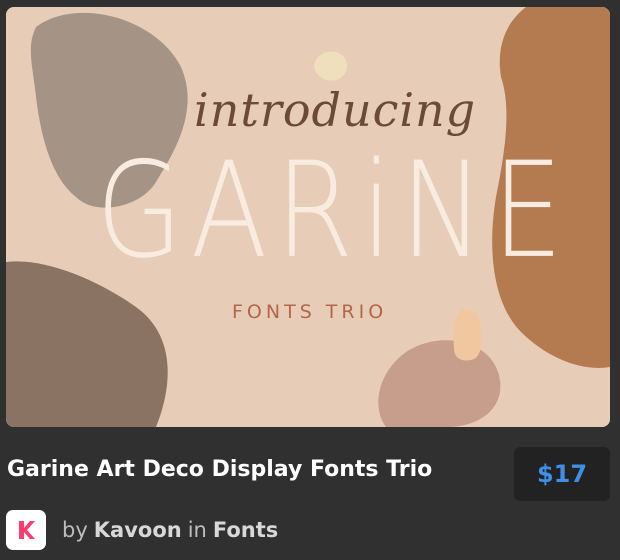 This screenshot has height=560, width=620. I want to click on author-avatar, so click(26, 530).